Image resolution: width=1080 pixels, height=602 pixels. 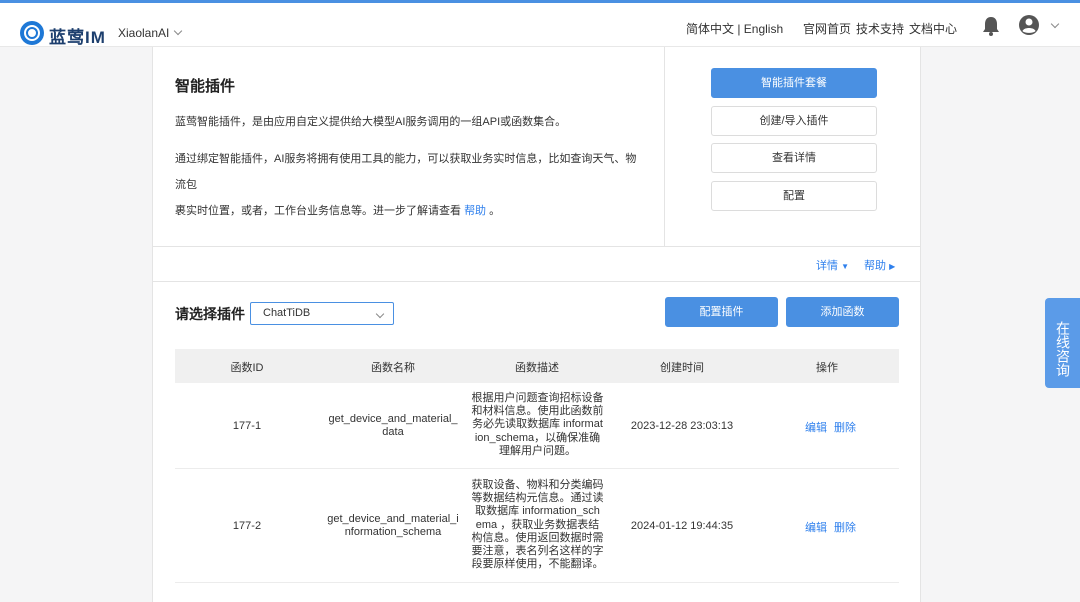 I want to click on table-header: 函数ID 函数名称 函数描述 创建时间 操作, so click(x=537, y=366).